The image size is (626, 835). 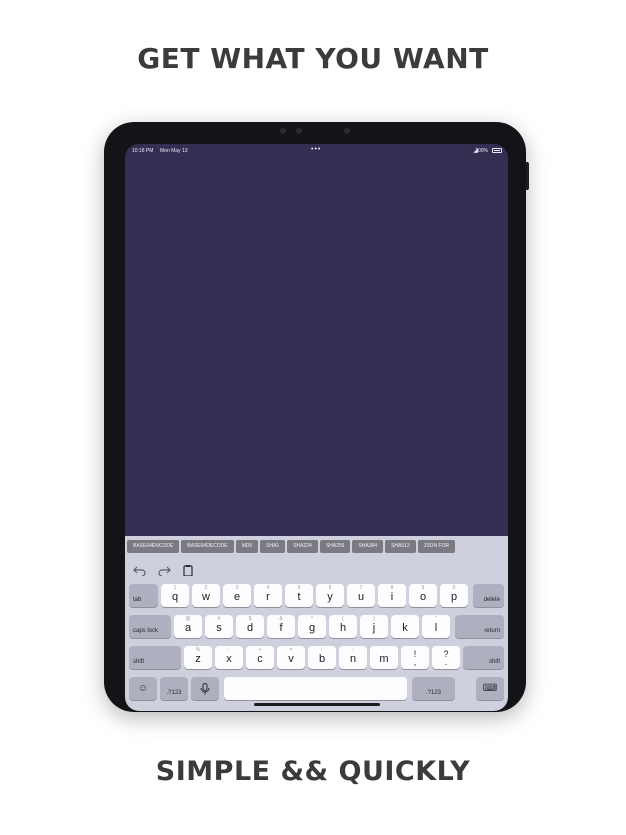 I want to click on shortcut-bar, so click(x=167, y=570).